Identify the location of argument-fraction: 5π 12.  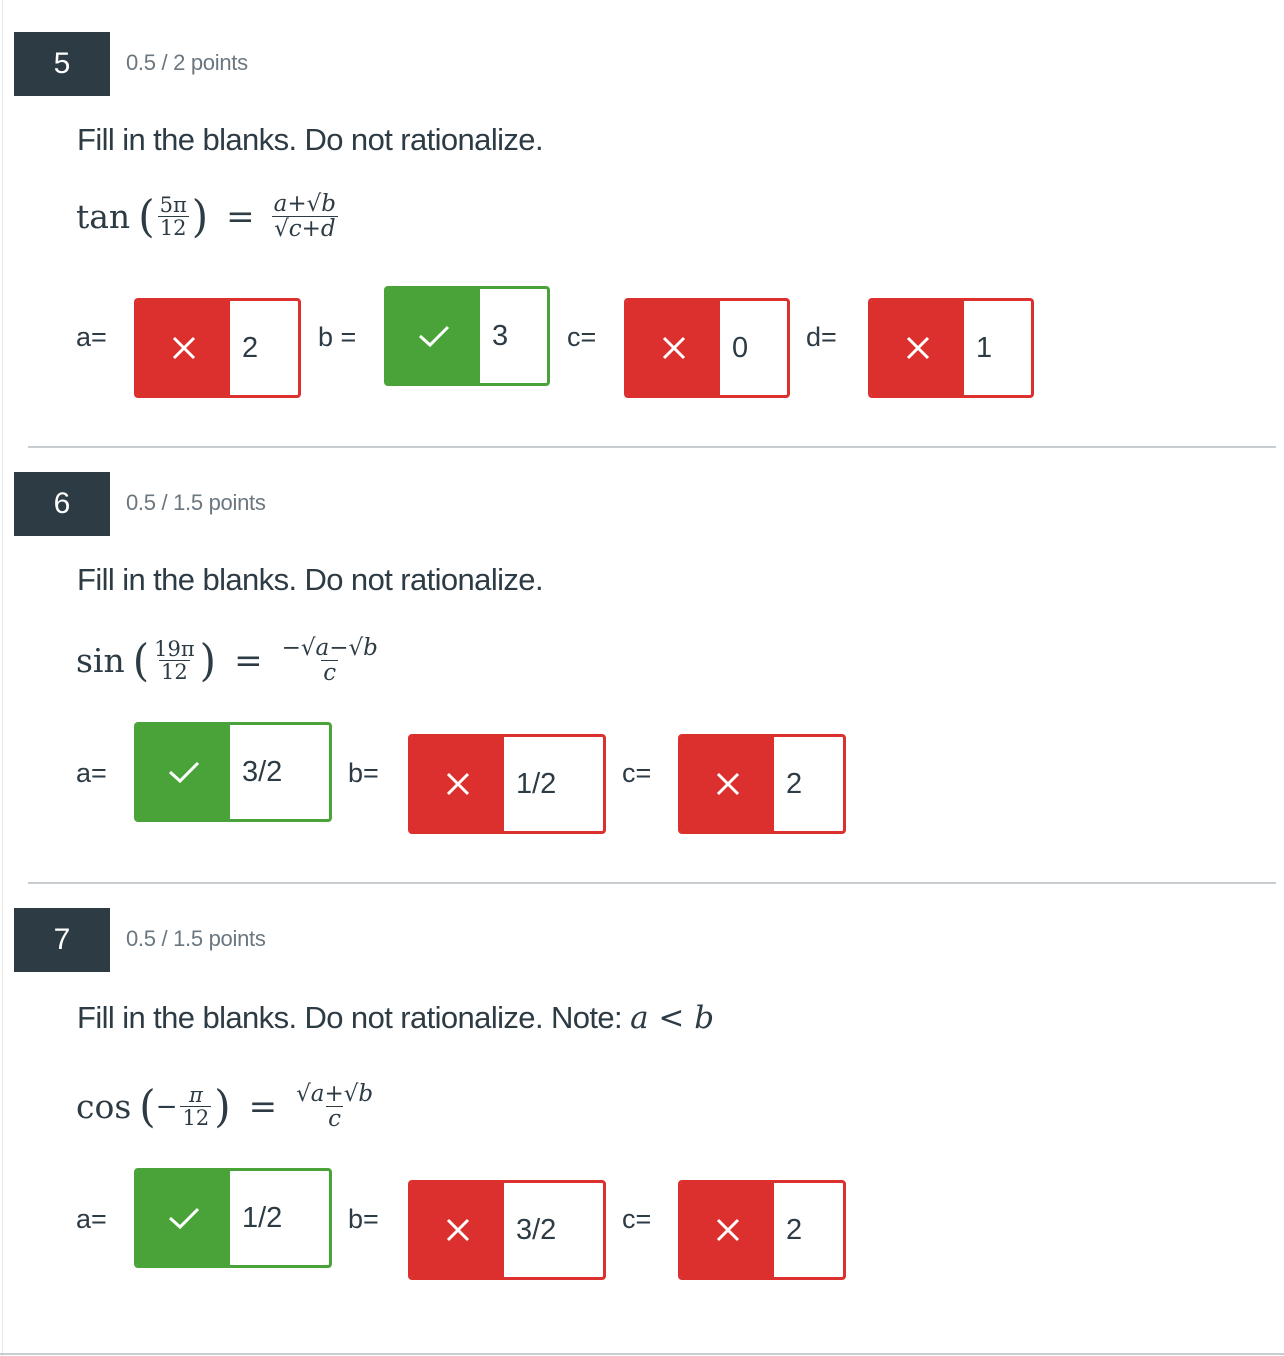
(173, 217).